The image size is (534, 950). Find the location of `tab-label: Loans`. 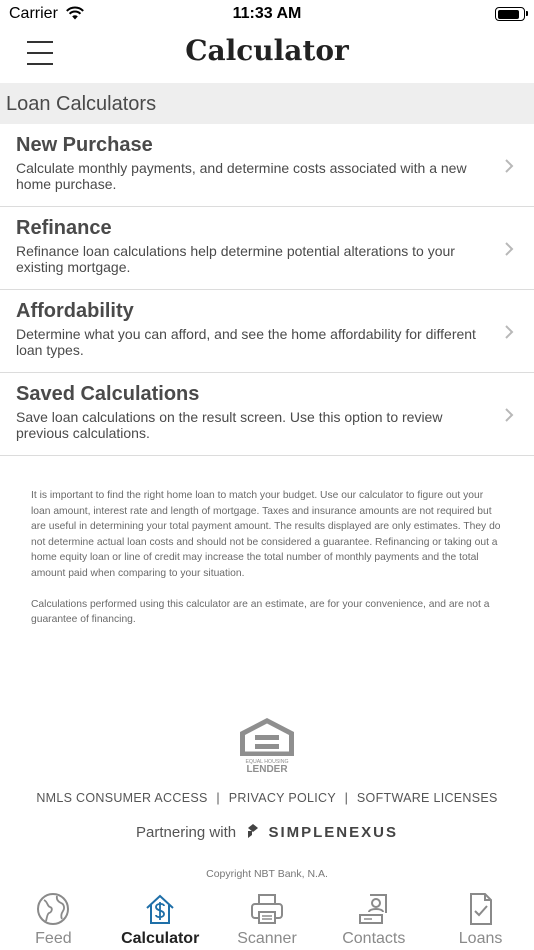

tab-label: Loans is located at coordinates (480, 938).